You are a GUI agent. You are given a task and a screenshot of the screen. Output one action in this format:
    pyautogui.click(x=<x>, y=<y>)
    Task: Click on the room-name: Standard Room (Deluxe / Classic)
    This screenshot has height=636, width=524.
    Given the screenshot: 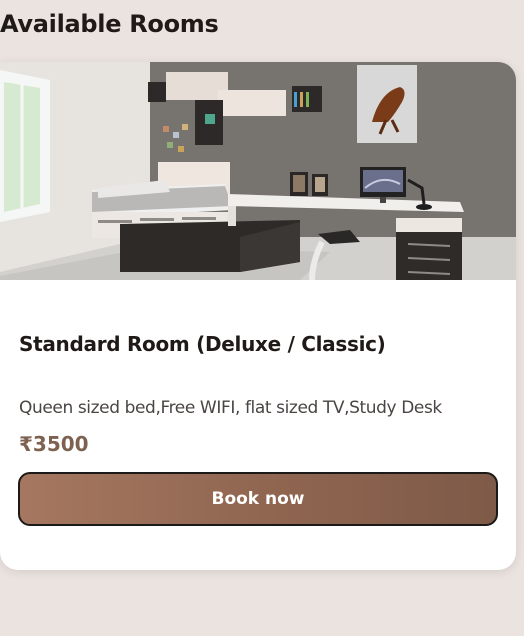 What is the action you would take?
    pyautogui.click(x=202, y=344)
    